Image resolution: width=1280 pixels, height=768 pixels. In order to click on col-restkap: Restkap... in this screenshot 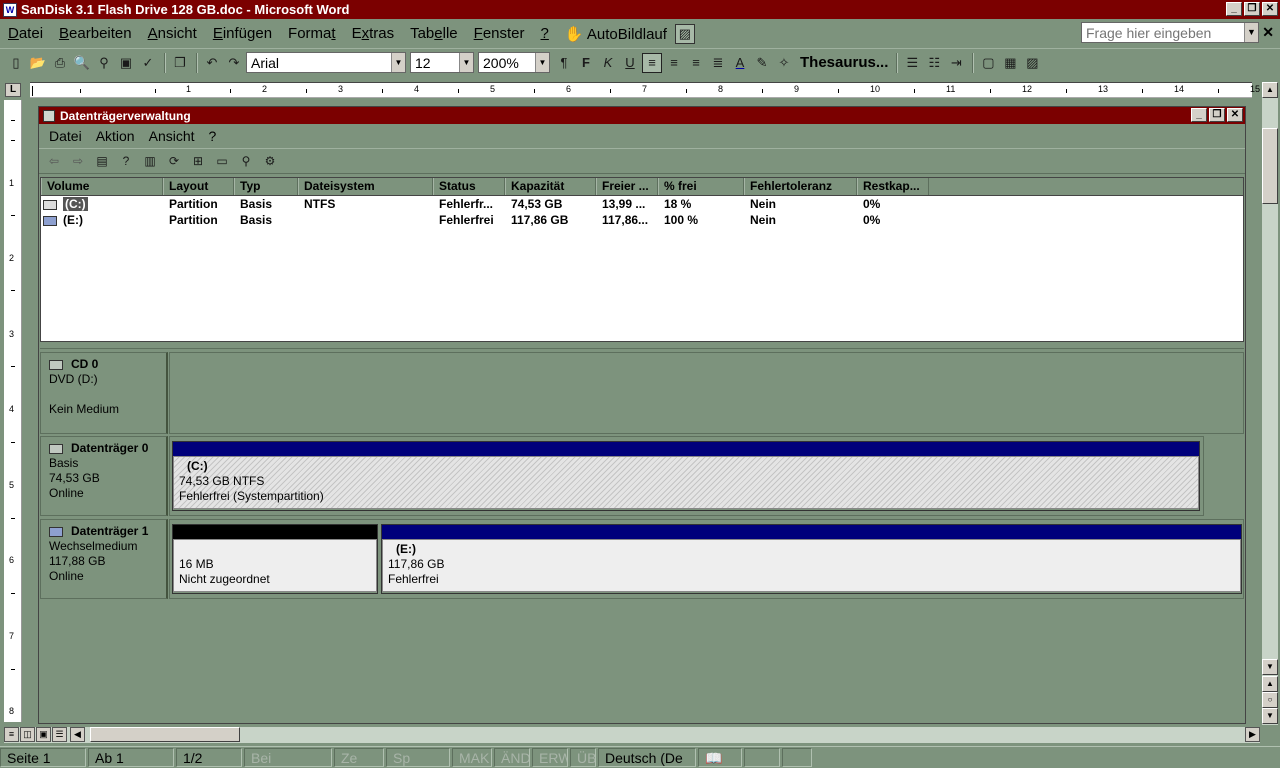, I will do `click(893, 186)`.